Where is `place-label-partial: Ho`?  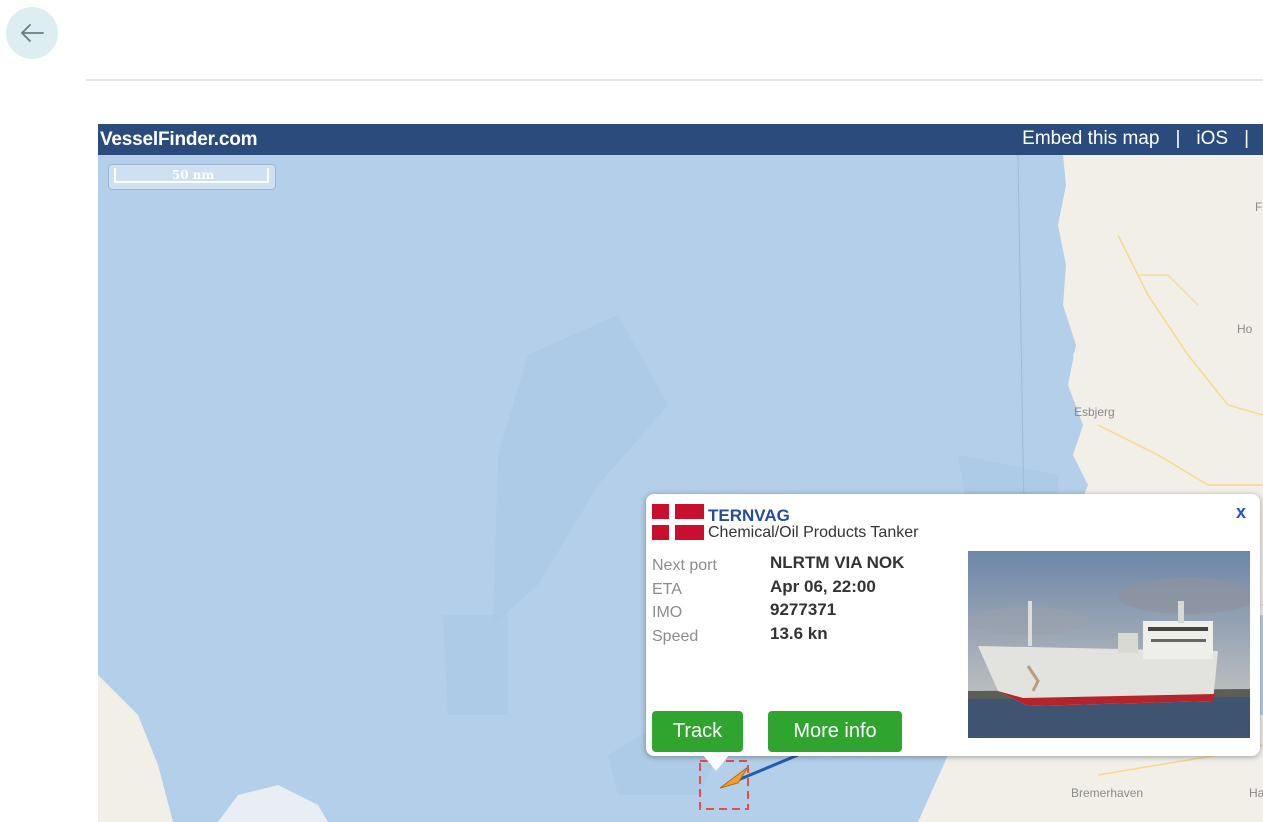
place-label-partial: Ho is located at coordinates (1245, 329).